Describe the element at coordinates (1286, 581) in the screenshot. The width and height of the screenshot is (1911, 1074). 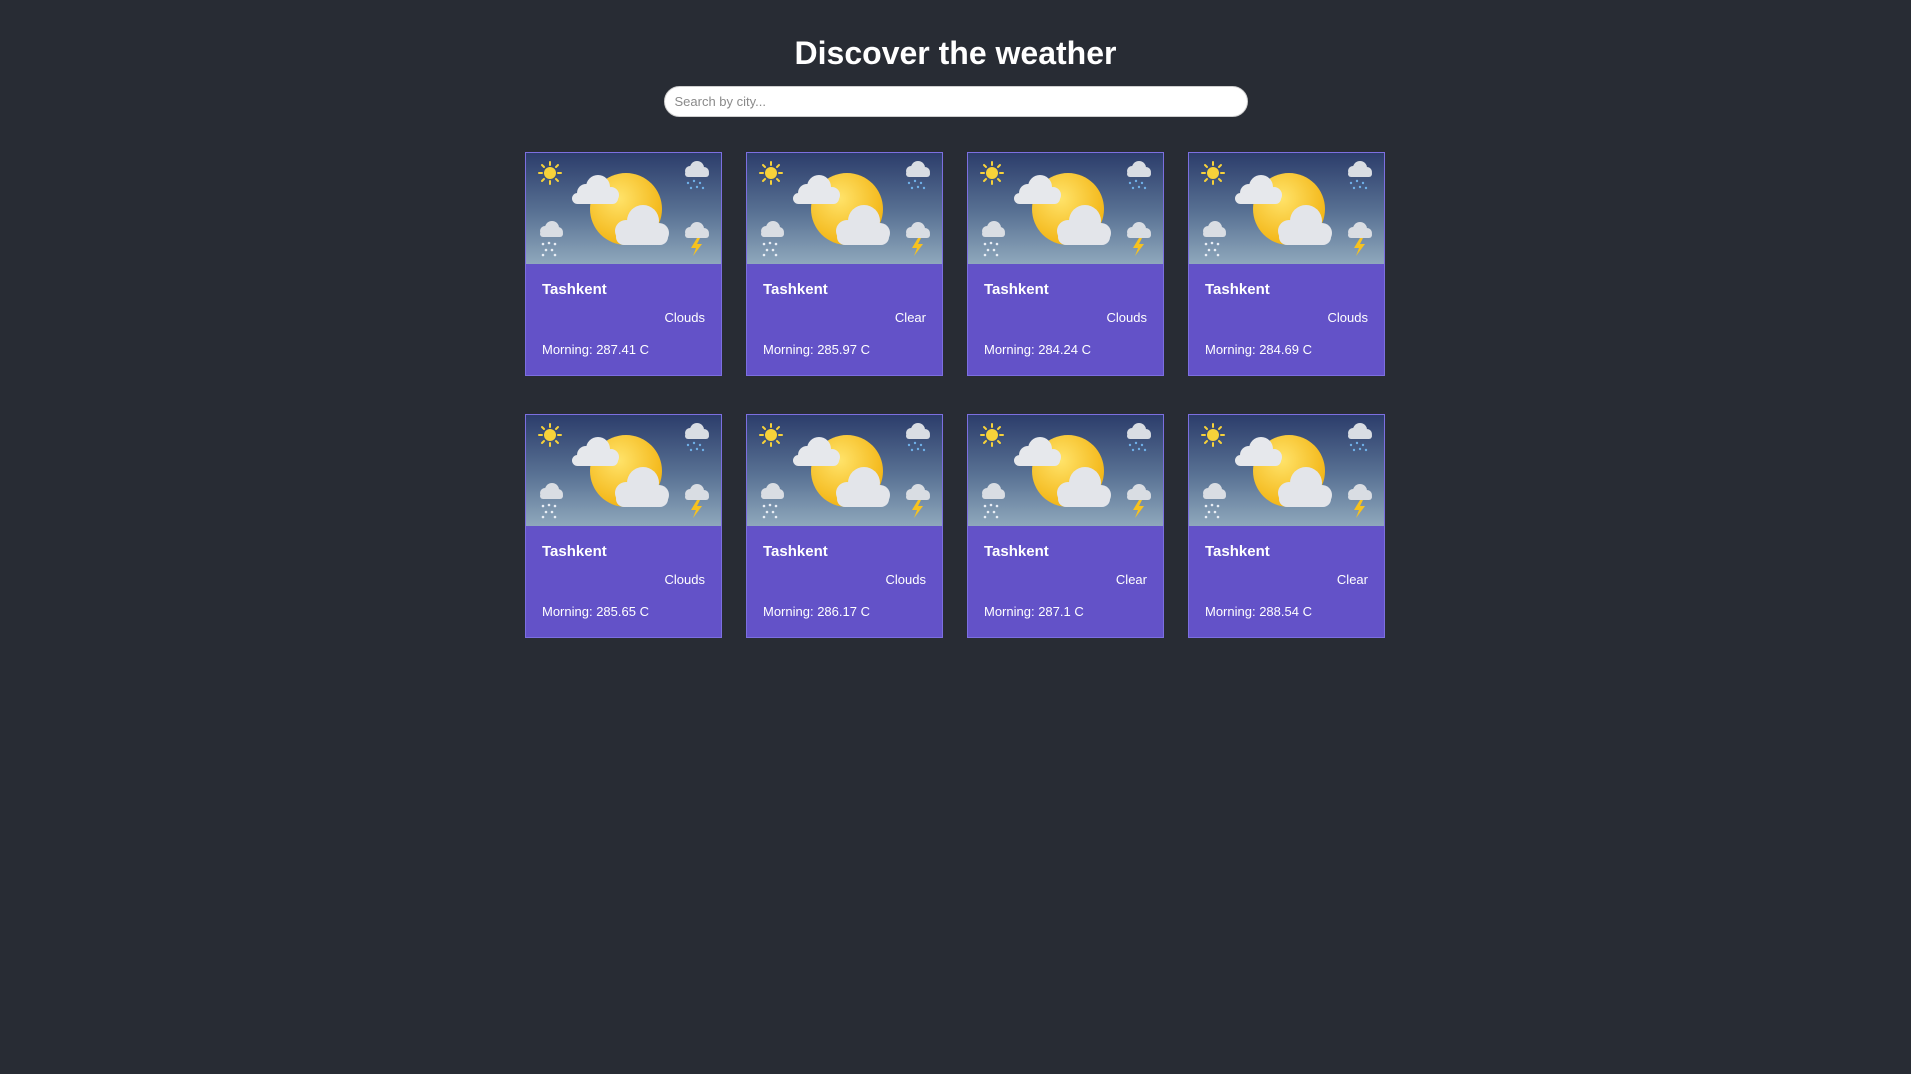
I see `card-body: Tashkent Clear Morning: 288.54 C` at that location.